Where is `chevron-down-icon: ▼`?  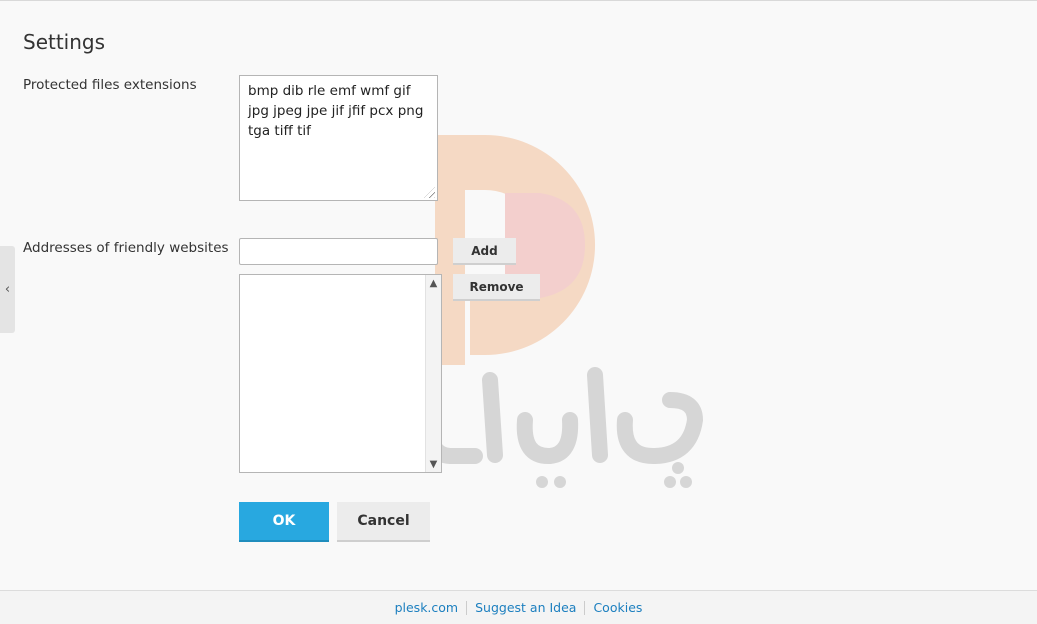 chevron-down-icon: ▼ is located at coordinates (433, 464).